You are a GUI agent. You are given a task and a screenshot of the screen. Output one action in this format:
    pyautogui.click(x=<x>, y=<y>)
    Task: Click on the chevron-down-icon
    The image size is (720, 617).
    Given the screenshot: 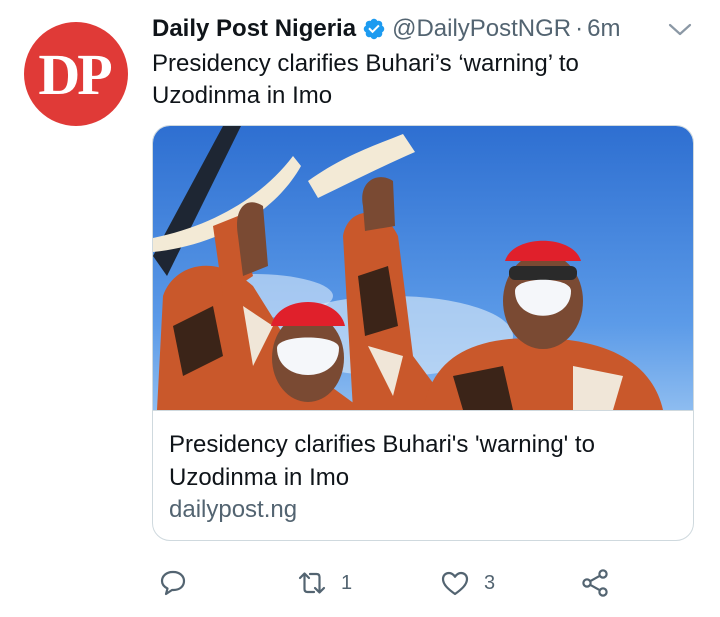 What is the action you would take?
    pyautogui.click(x=680, y=30)
    